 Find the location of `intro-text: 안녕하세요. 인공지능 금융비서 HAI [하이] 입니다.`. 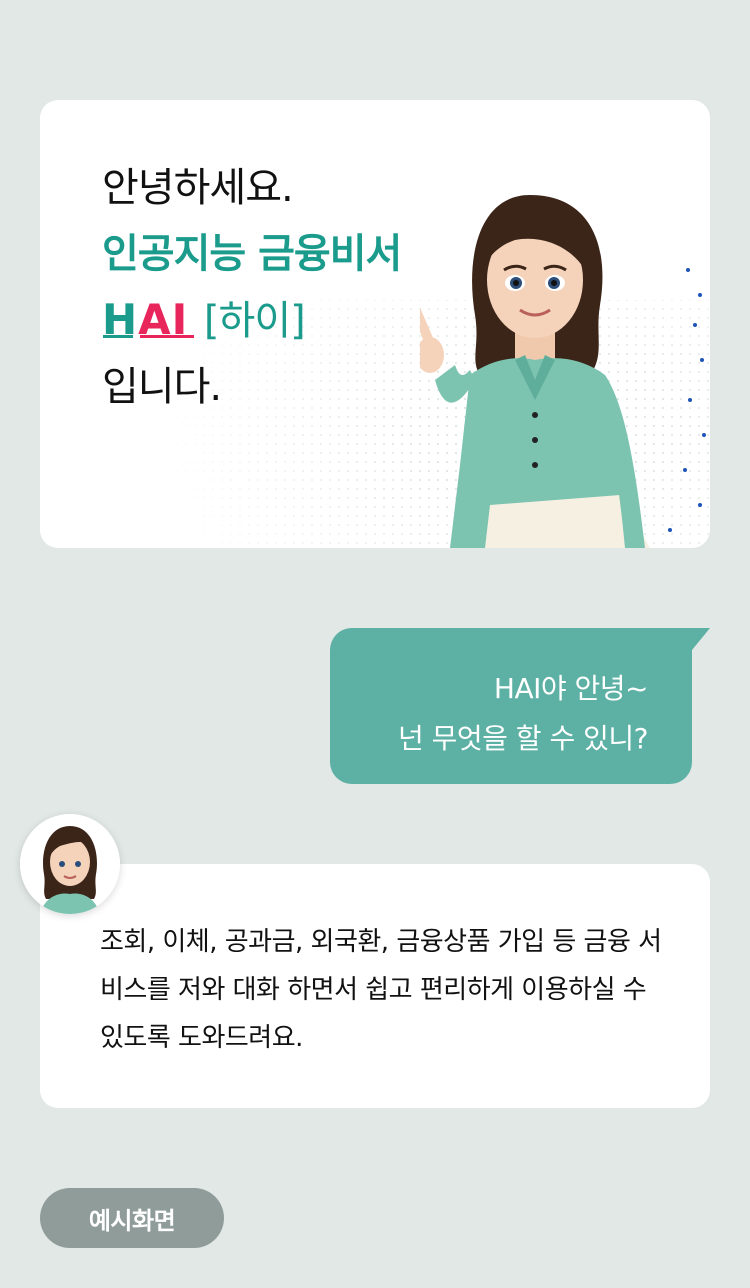

intro-text: 안녕하세요. 인공지능 금융비서 HAI [하이] 입니다. is located at coordinates (252, 287).